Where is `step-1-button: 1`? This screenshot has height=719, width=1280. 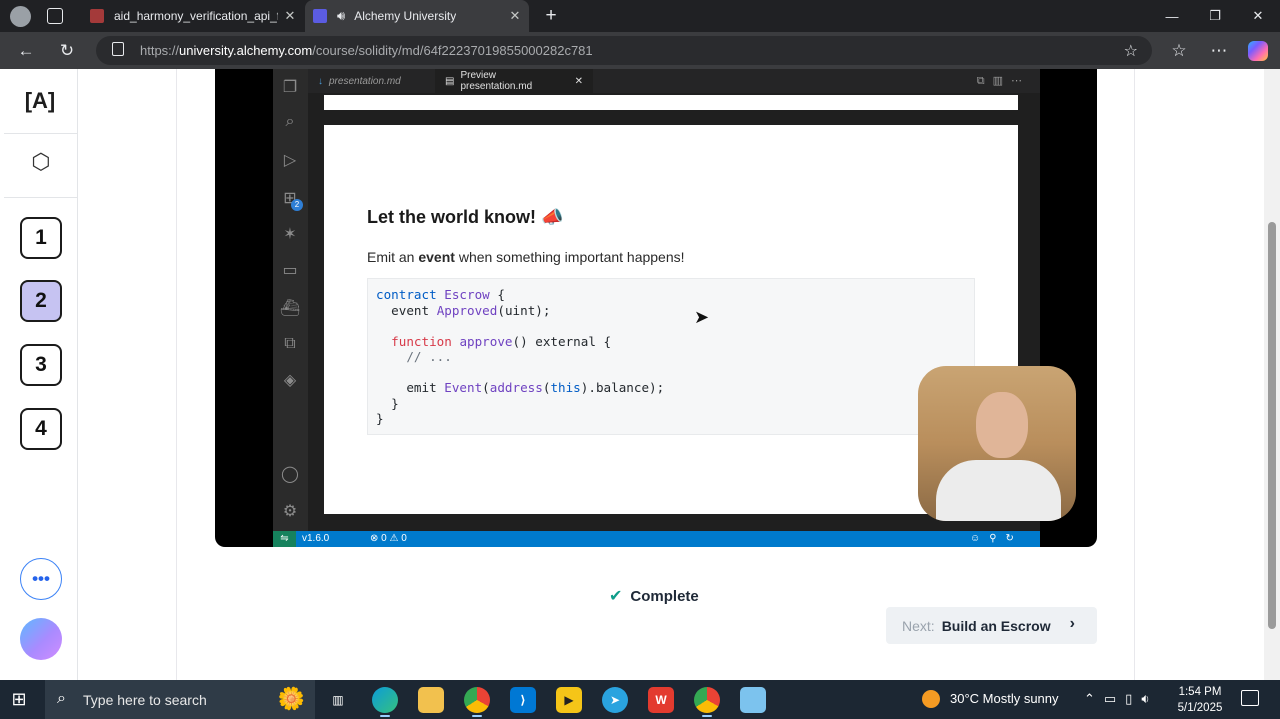
step-1-button: 1 is located at coordinates (41, 238).